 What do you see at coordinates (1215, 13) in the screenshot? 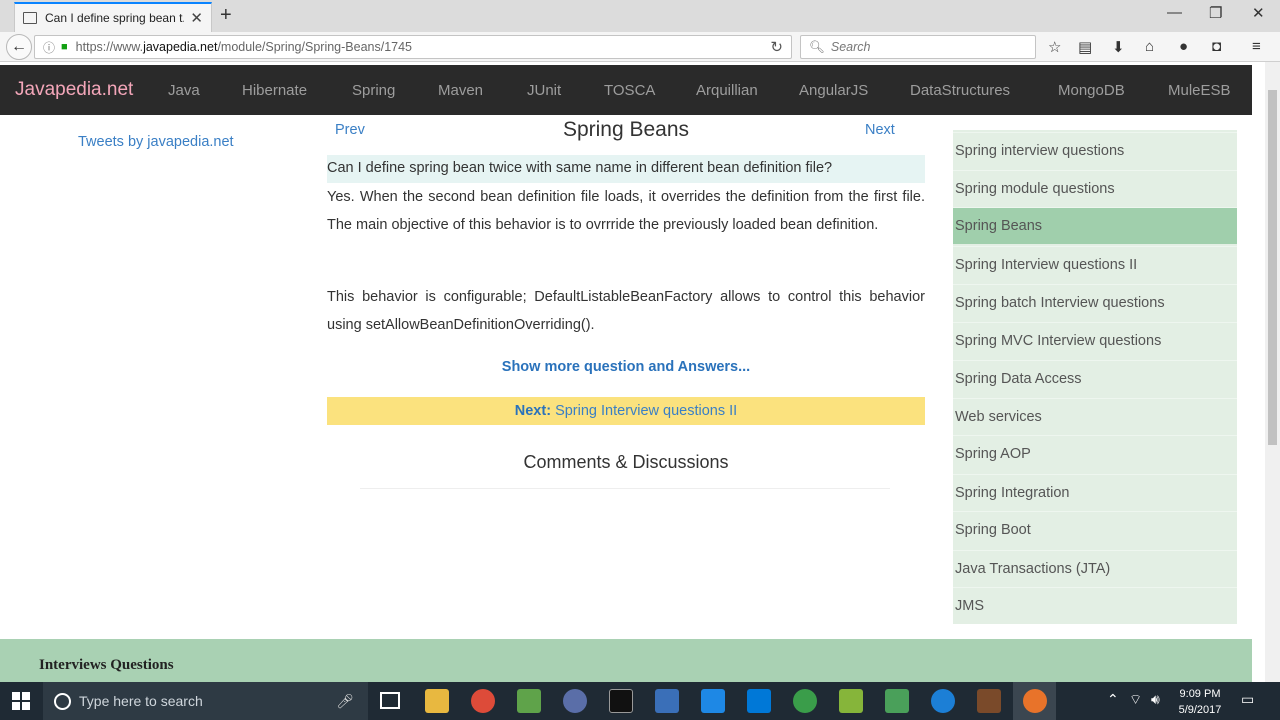
I see `restore-icon: ❐` at bounding box center [1215, 13].